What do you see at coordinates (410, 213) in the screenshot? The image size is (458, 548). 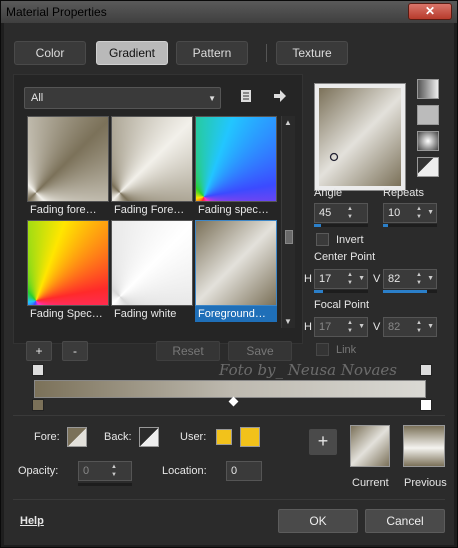 I see `repeats-spinner: 10 ▲ ▼ ▼` at bounding box center [410, 213].